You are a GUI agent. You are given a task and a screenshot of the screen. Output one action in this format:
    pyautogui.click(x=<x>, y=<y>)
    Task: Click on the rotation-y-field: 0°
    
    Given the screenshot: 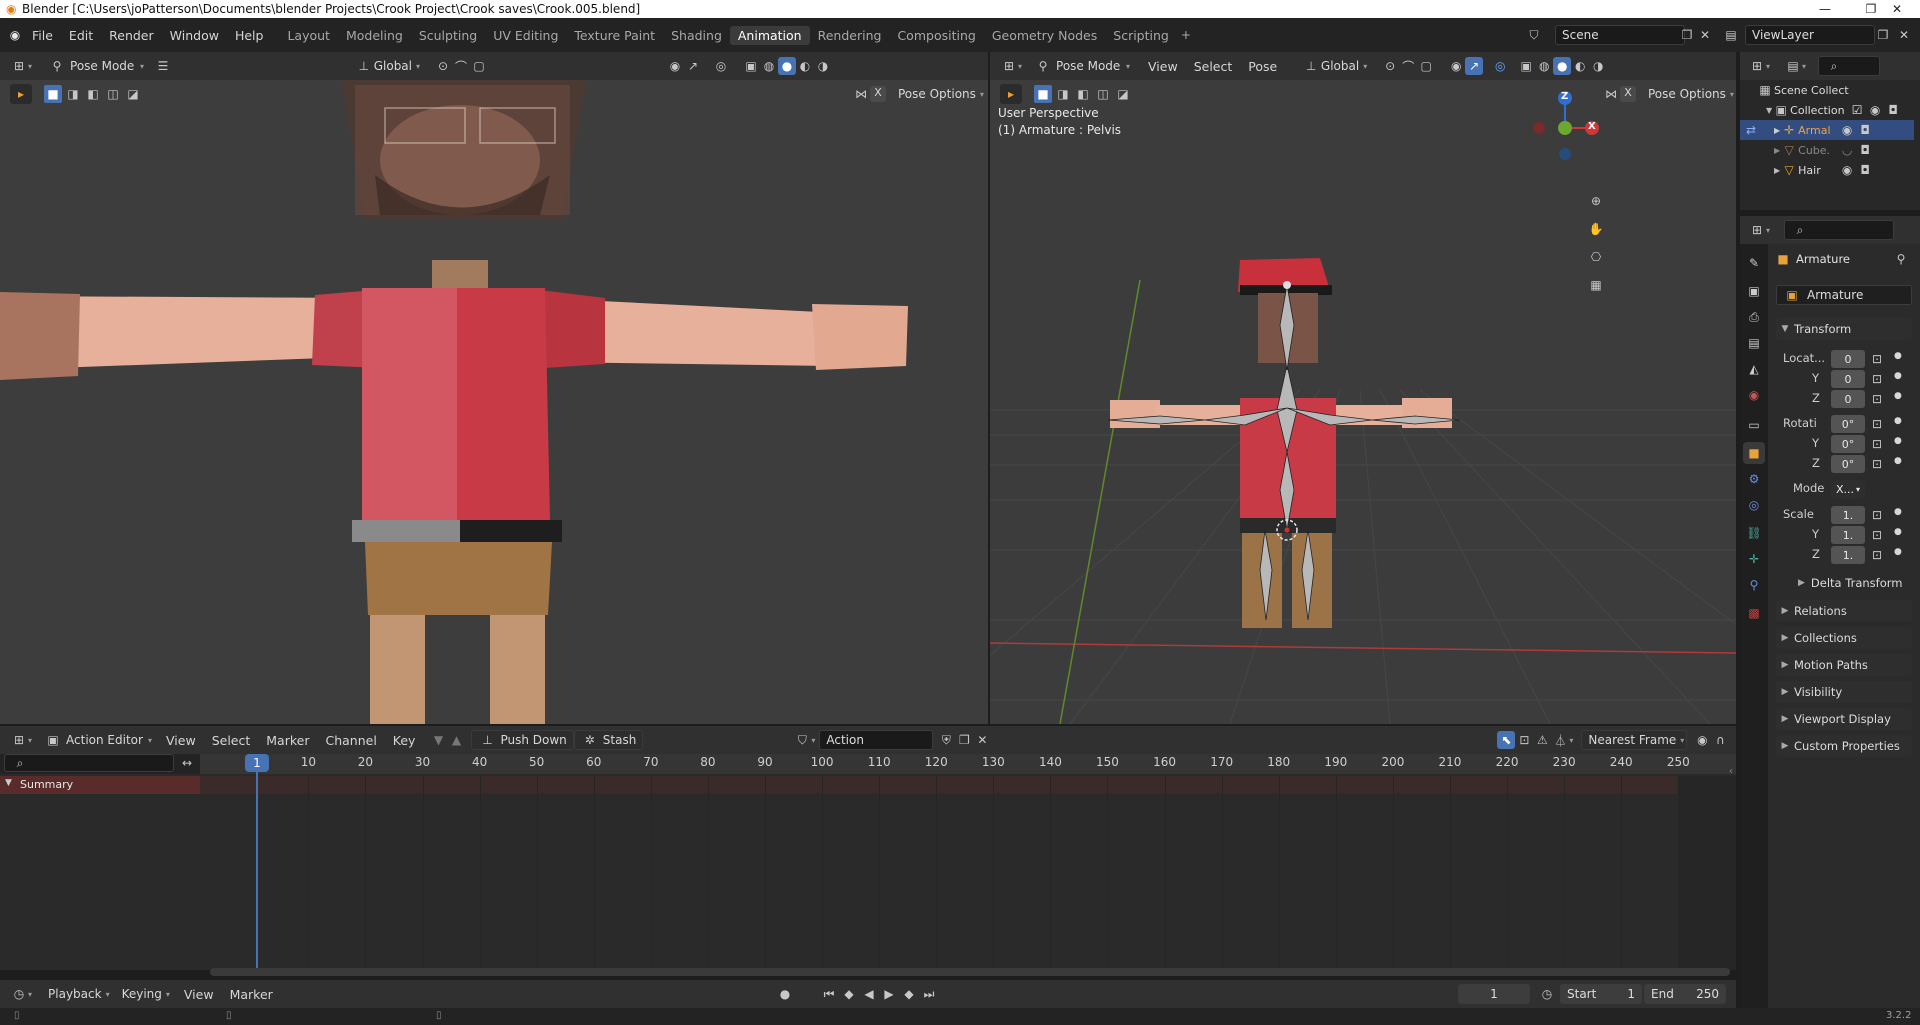 What is the action you would take?
    pyautogui.click(x=1848, y=444)
    